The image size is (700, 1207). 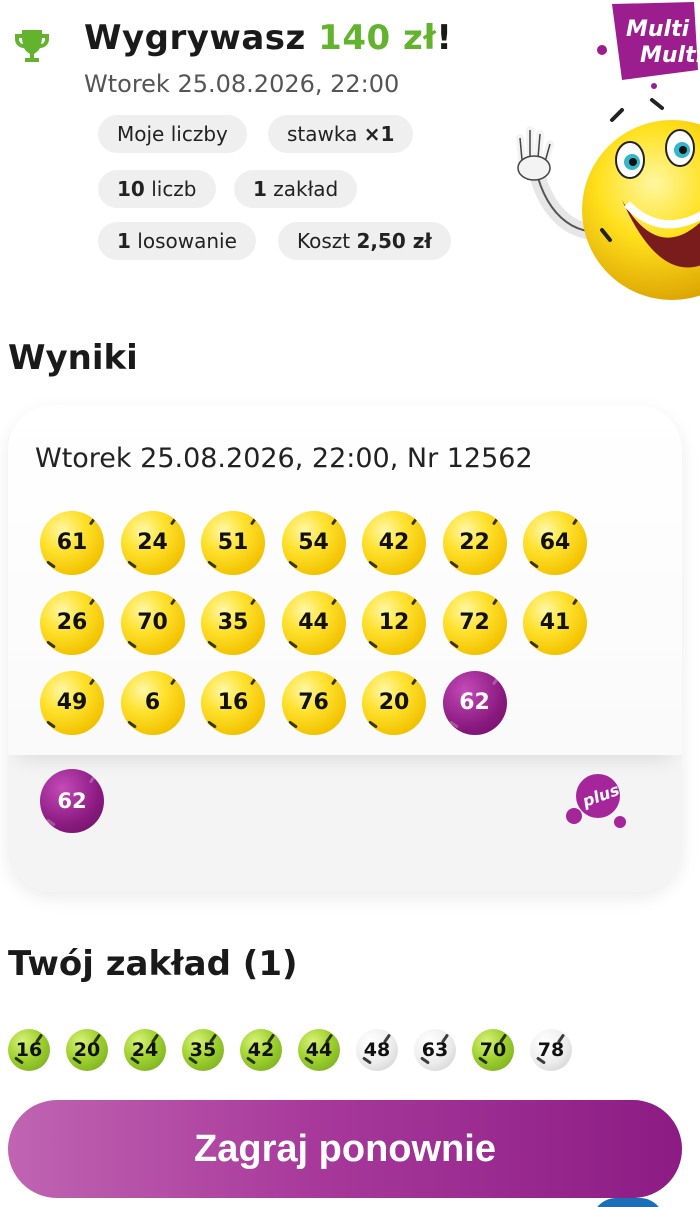 What do you see at coordinates (319, 1050) in the screenshot?
I see `bet-ball-hit: 44` at bounding box center [319, 1050].